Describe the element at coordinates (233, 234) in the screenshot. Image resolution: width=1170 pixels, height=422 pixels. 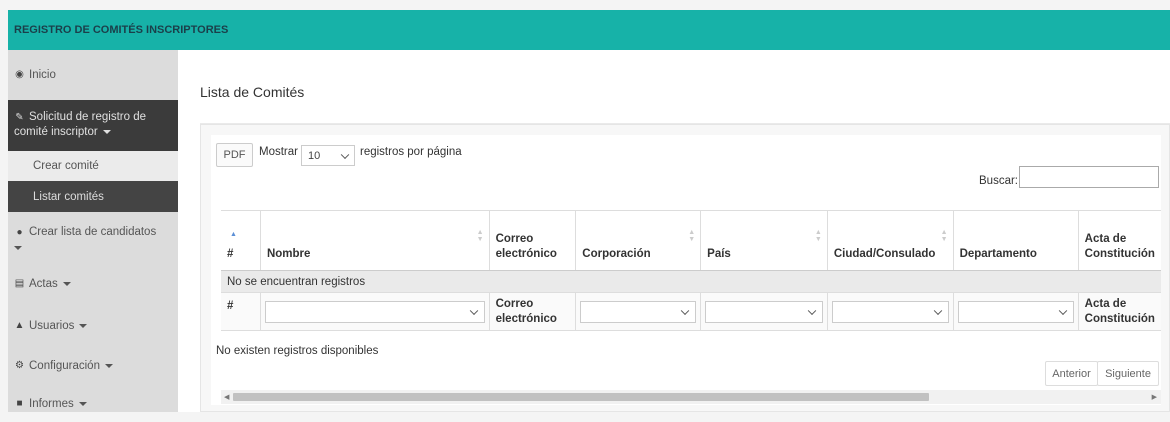
I see `sort-asc-icon: ▲` at that location.